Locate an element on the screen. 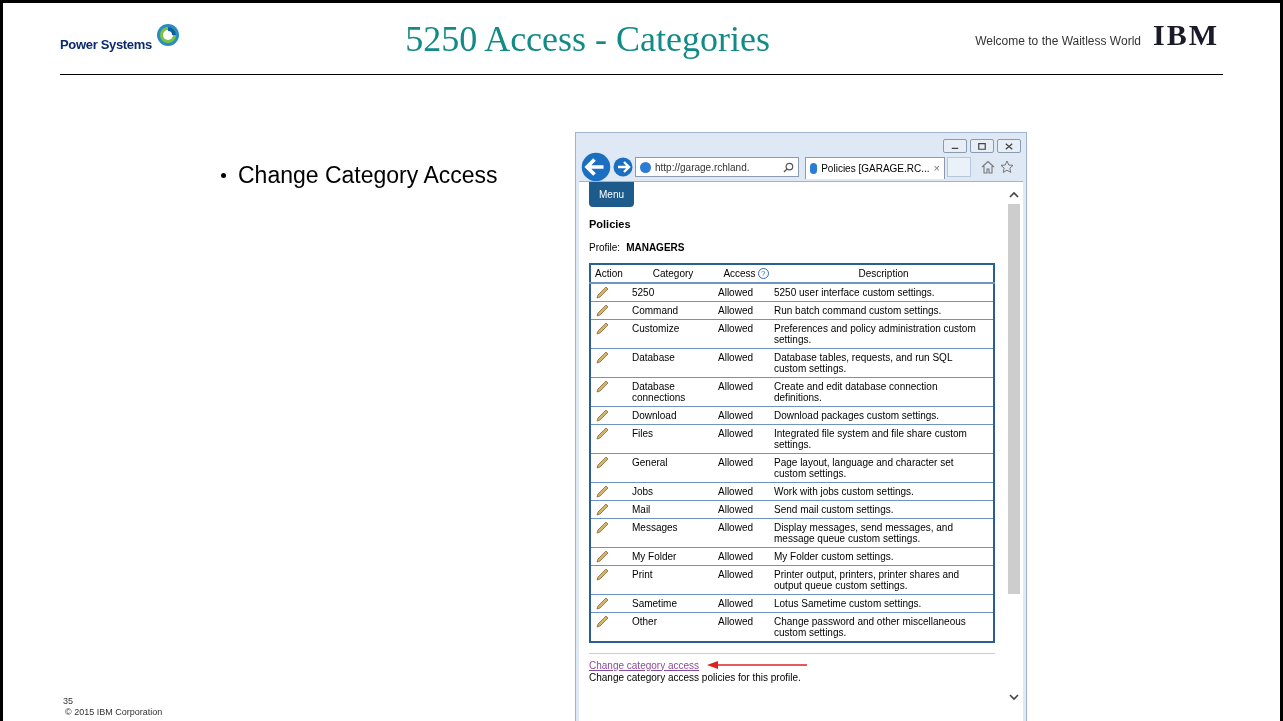 This screenshot has height=721, width=1283. description-cell: Database tables, requests, and run SQL custom settings. is located at coordinates (884, 362).